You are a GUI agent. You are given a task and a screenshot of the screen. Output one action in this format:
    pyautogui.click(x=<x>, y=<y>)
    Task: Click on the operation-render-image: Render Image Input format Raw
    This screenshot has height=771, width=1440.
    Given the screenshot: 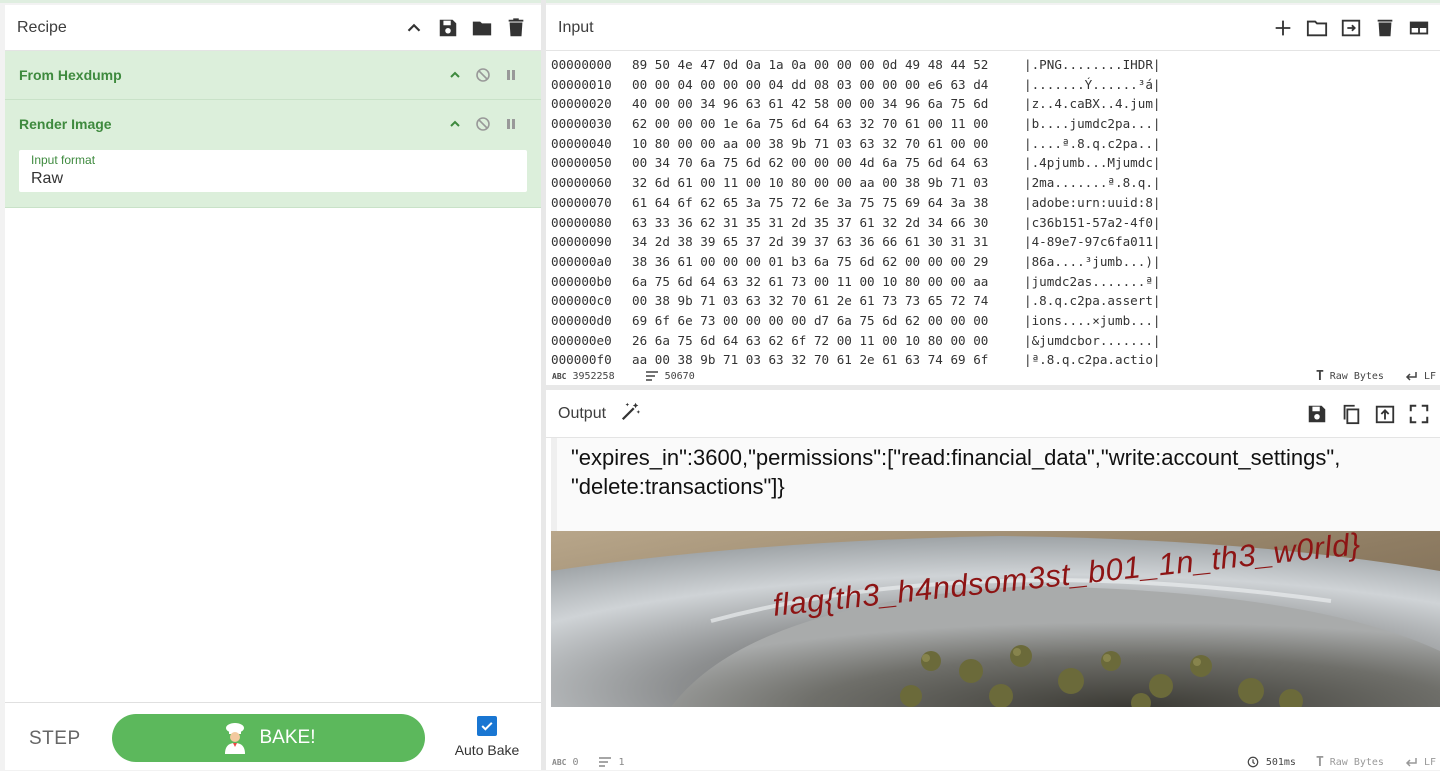 What is the action you would take?
    pyautogui.click(x=273, y=154)
    